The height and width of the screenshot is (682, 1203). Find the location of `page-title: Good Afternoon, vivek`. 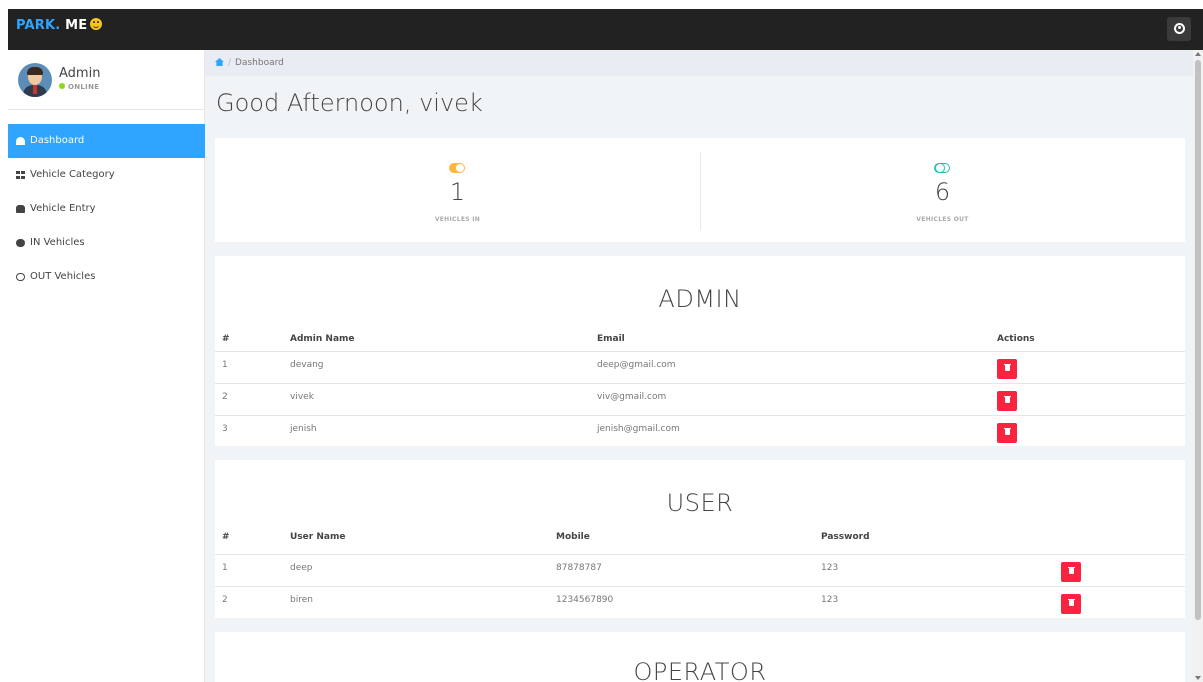

page-title: Good Afternoon, vivek is located at coordinates (349, 103).